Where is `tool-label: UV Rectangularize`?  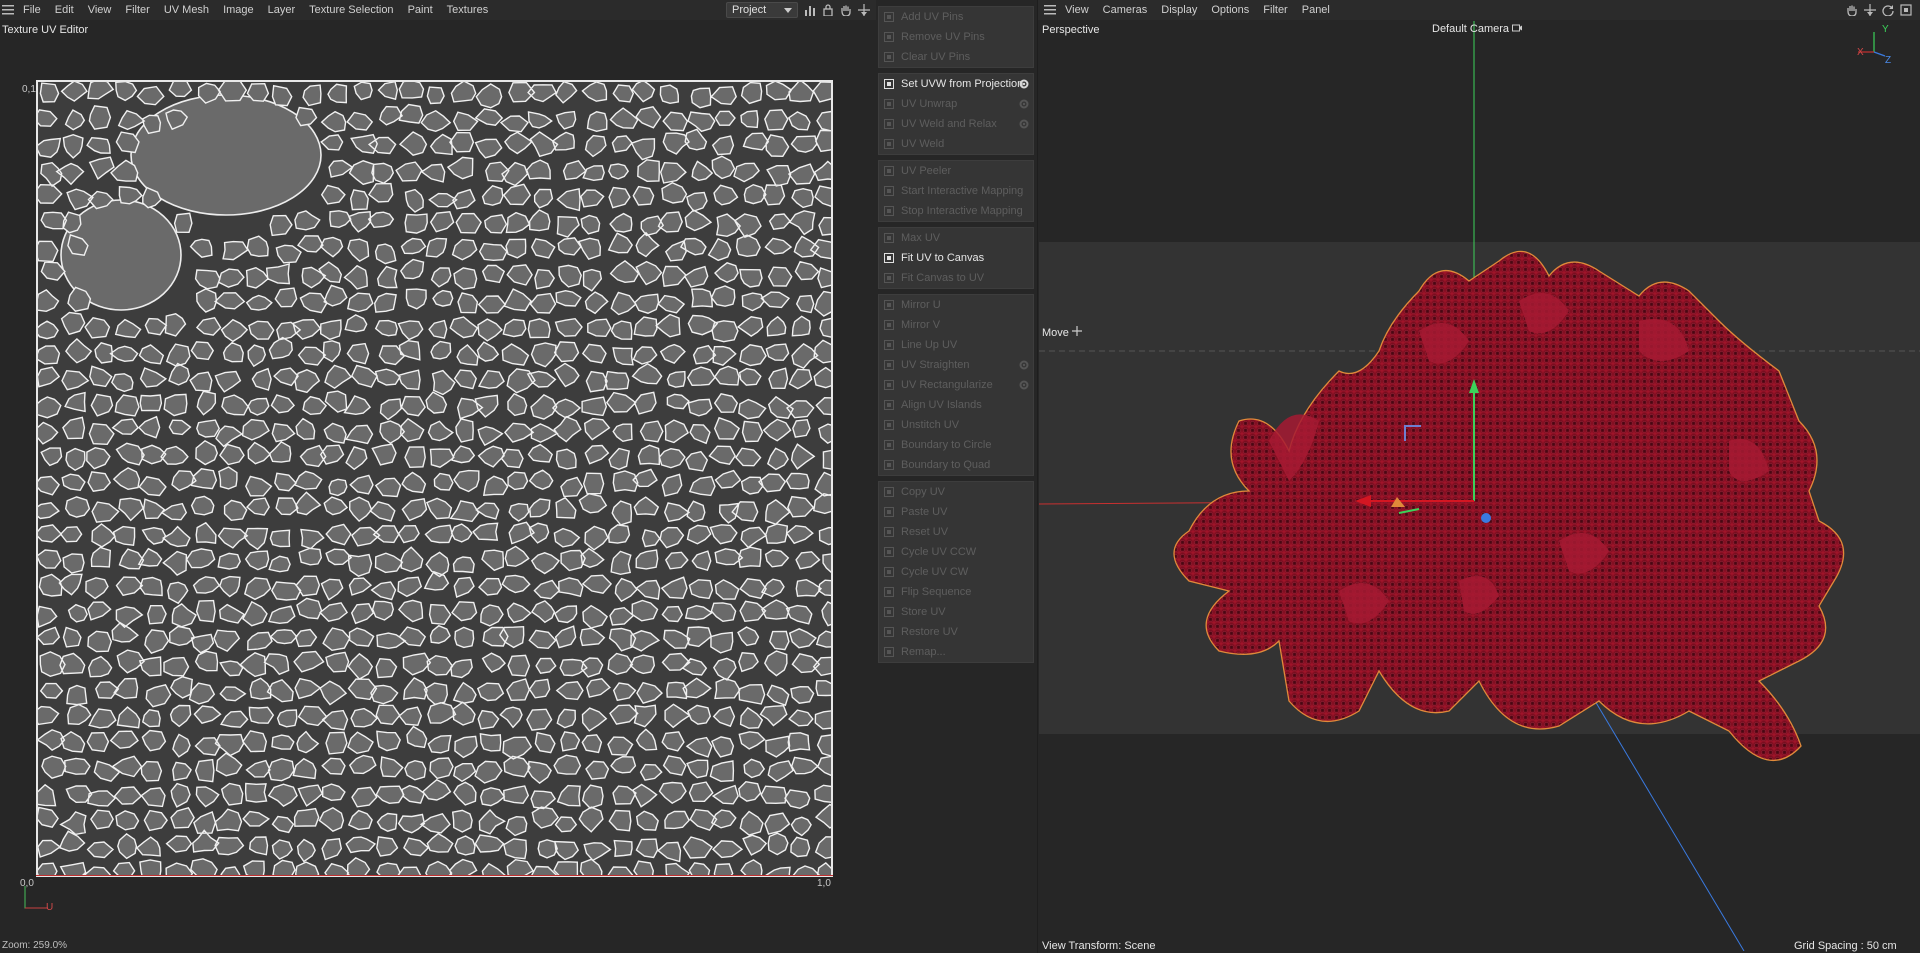 tool-label: UV Rectangularize is located at coordinates (947, 385).